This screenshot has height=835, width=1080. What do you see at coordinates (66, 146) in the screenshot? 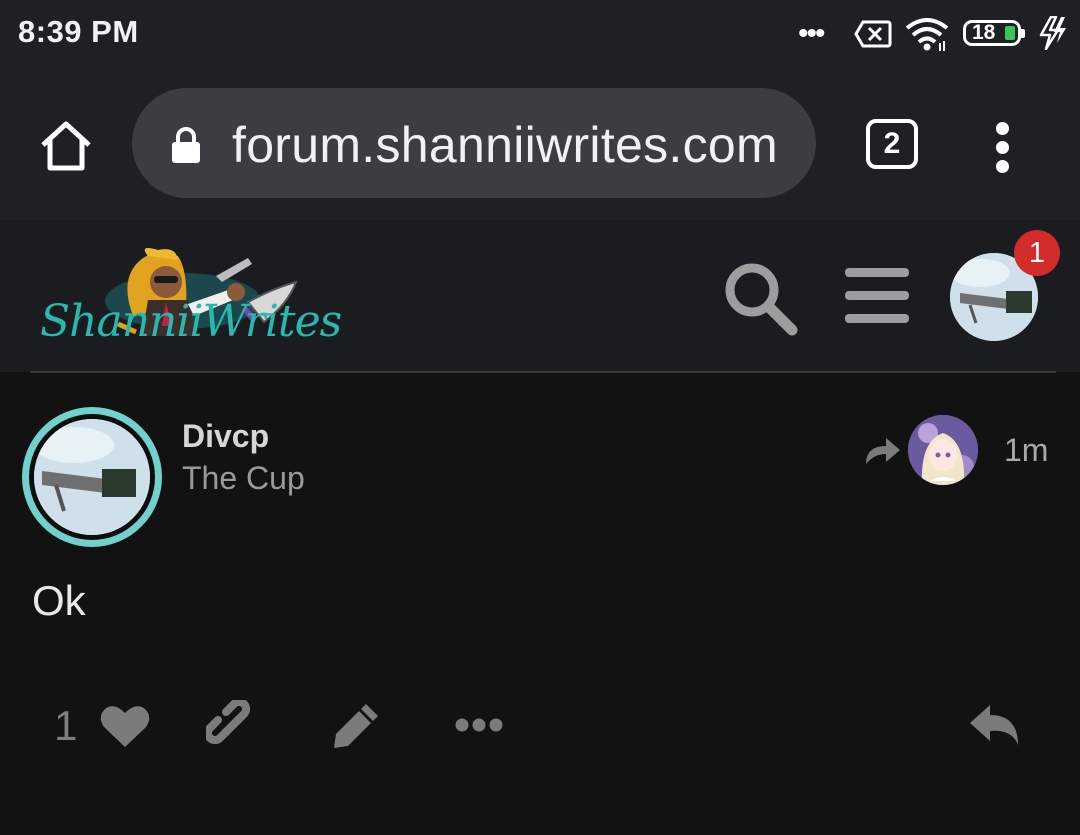
I see `home-icon` at bounding box center [66, 146].